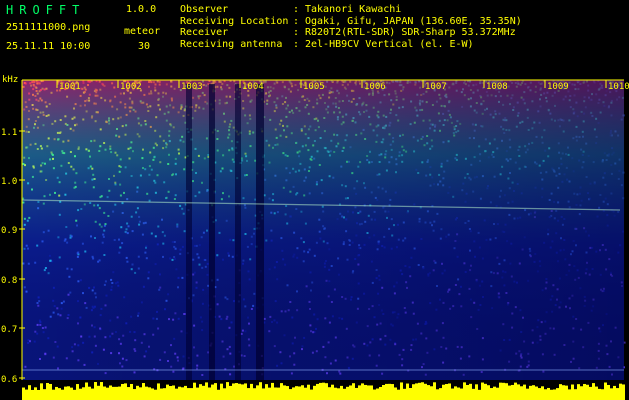 The height and width of the screenshot is (400, 629). What do you see at coordinates (323, 391) in the screenshot?
I see `signal-band` at bounding box center [323, 391].